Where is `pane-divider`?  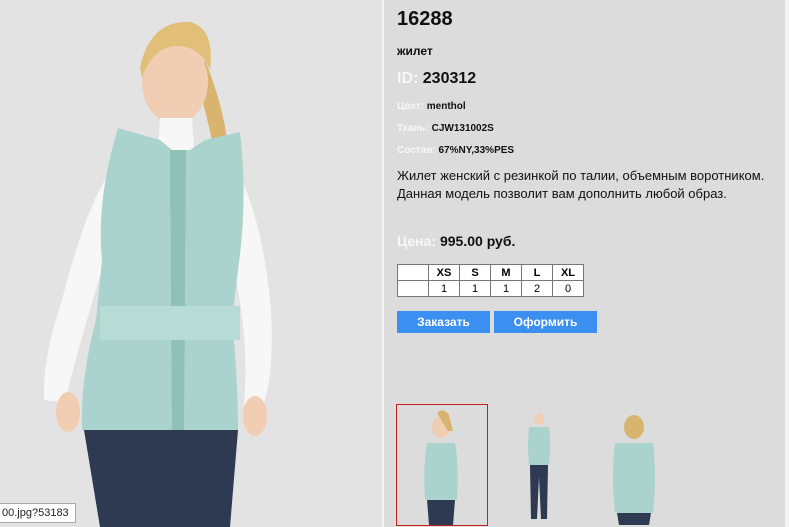
pane-divider is located at coordinates (383, 263).